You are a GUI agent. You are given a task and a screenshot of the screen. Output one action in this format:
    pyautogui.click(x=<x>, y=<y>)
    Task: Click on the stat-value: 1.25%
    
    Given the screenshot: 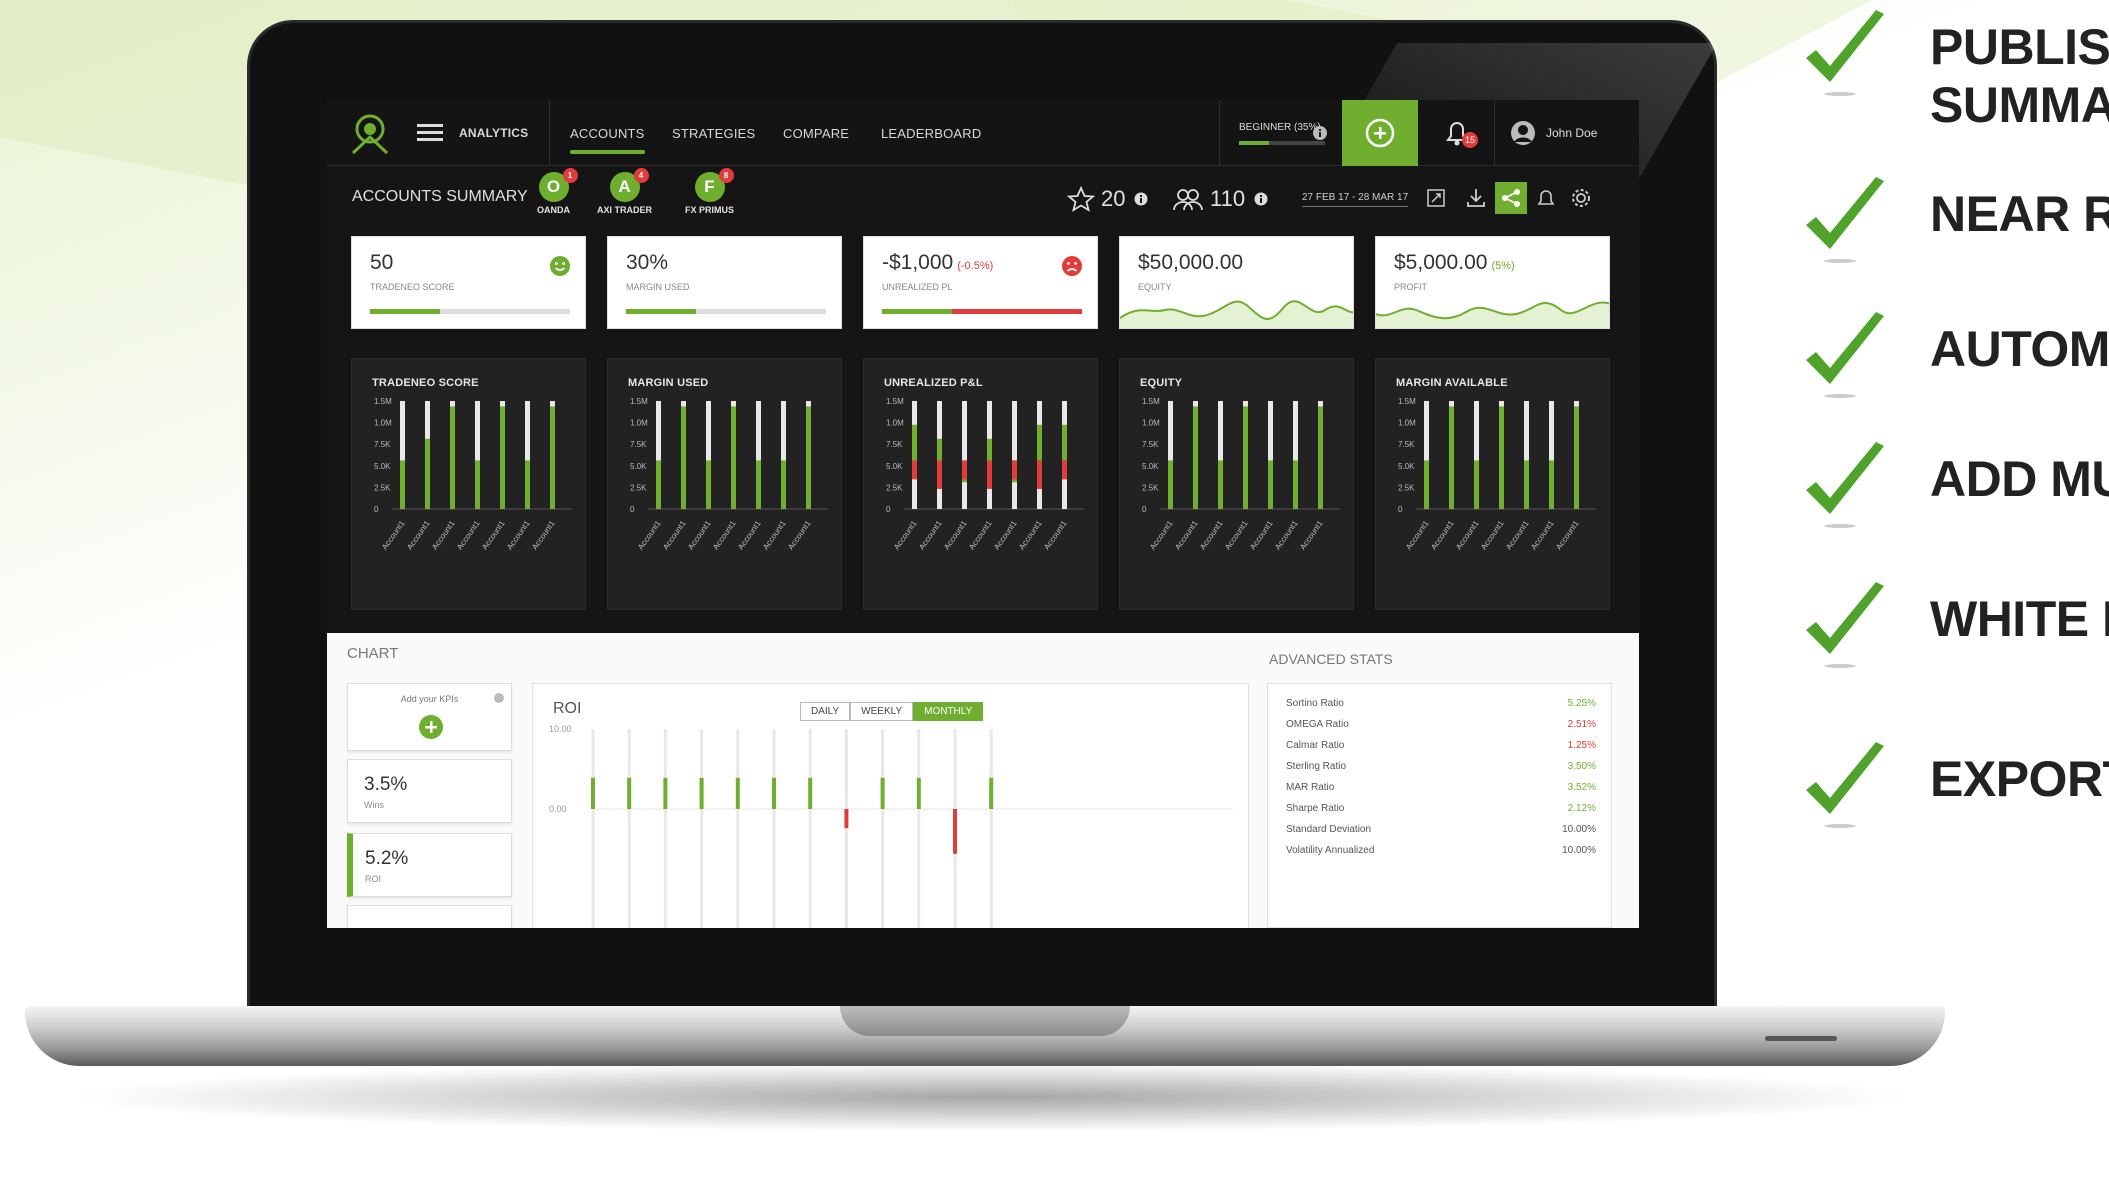 What is the action you would take?
    pyautogui.click(x=1581, y=745)
    